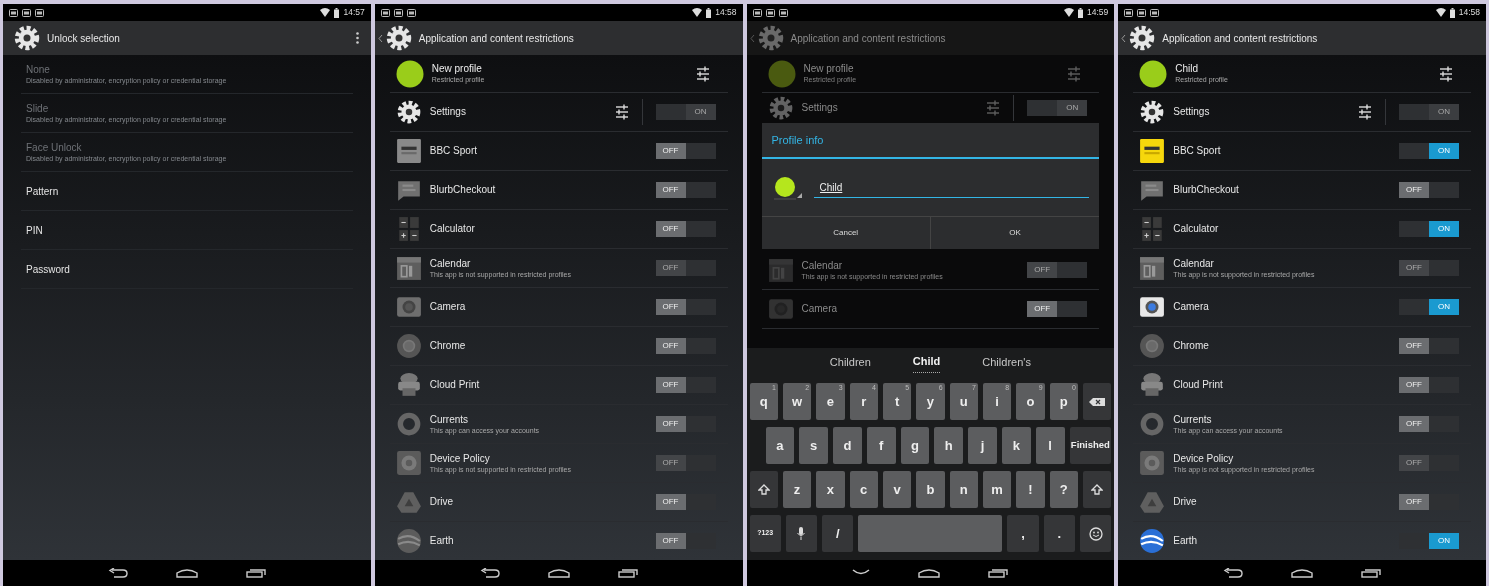 The image size is (1489, 586). I want to click on keyboard-key: l, so click(1050, 445).